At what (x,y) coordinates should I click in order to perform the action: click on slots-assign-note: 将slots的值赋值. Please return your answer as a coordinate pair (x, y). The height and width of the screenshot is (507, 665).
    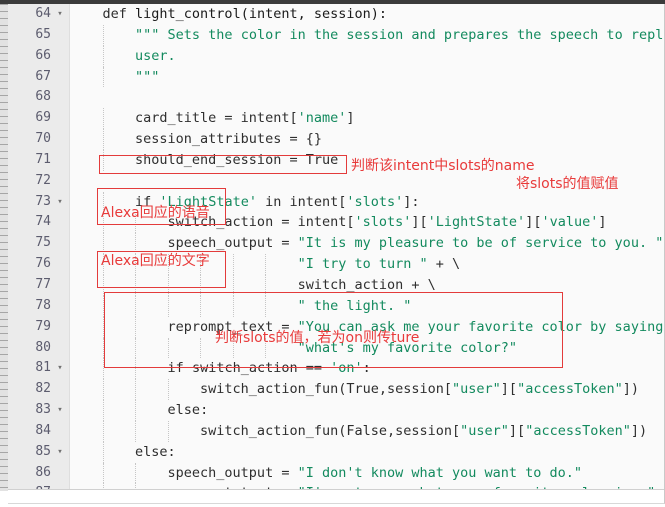
    Looking at the image, I should click on (567, 184).